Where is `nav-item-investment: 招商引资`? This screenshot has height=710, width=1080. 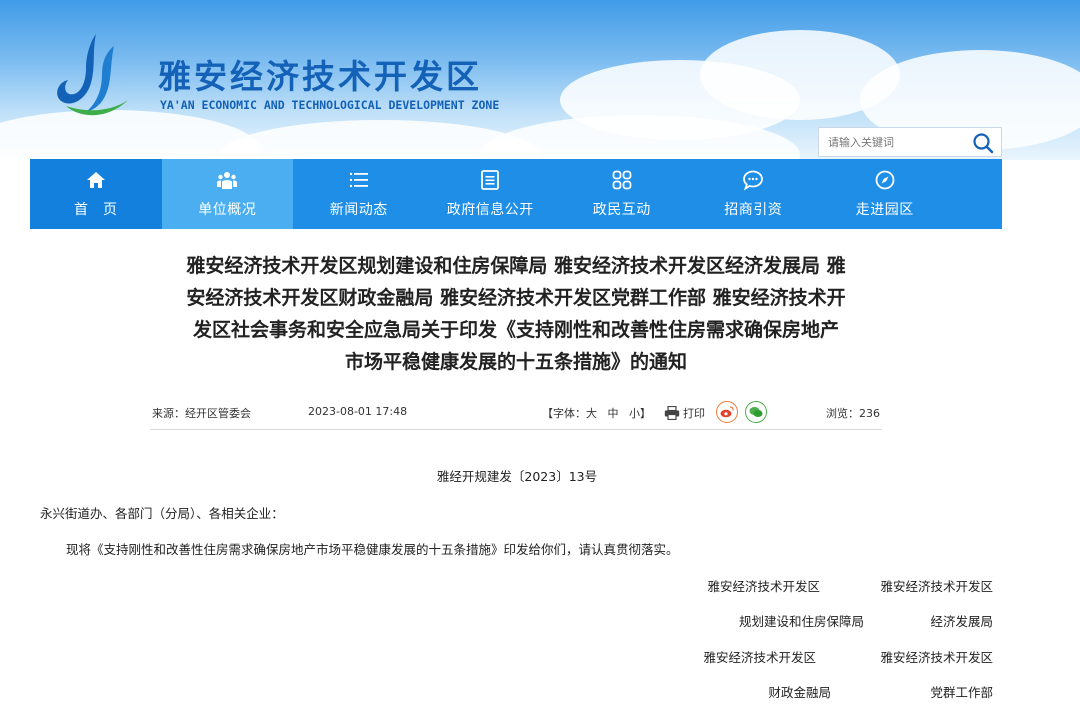
nav-item-investment: 招商引资 is located at coordinates (754, 194).